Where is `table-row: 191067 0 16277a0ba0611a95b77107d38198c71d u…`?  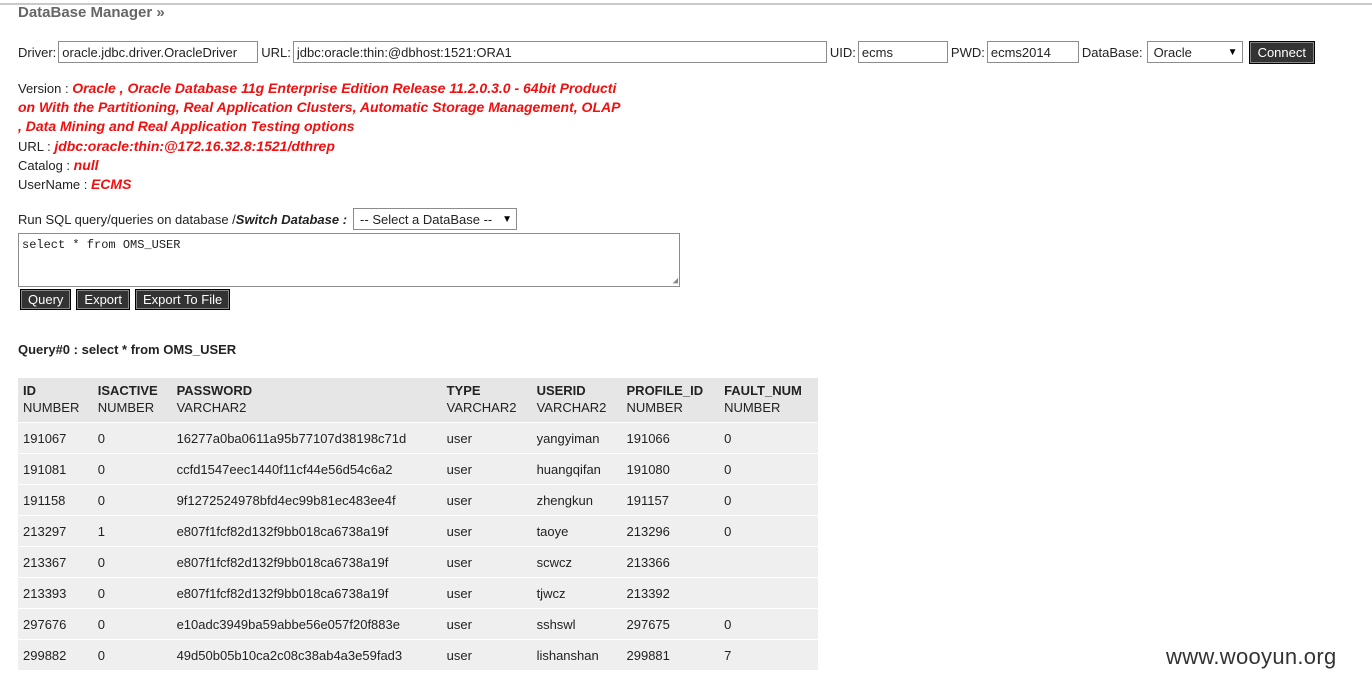
table-row: 191067 0 16277a0ba0611a95b77107d38198c71d u… is located at coordinates (418, 438).